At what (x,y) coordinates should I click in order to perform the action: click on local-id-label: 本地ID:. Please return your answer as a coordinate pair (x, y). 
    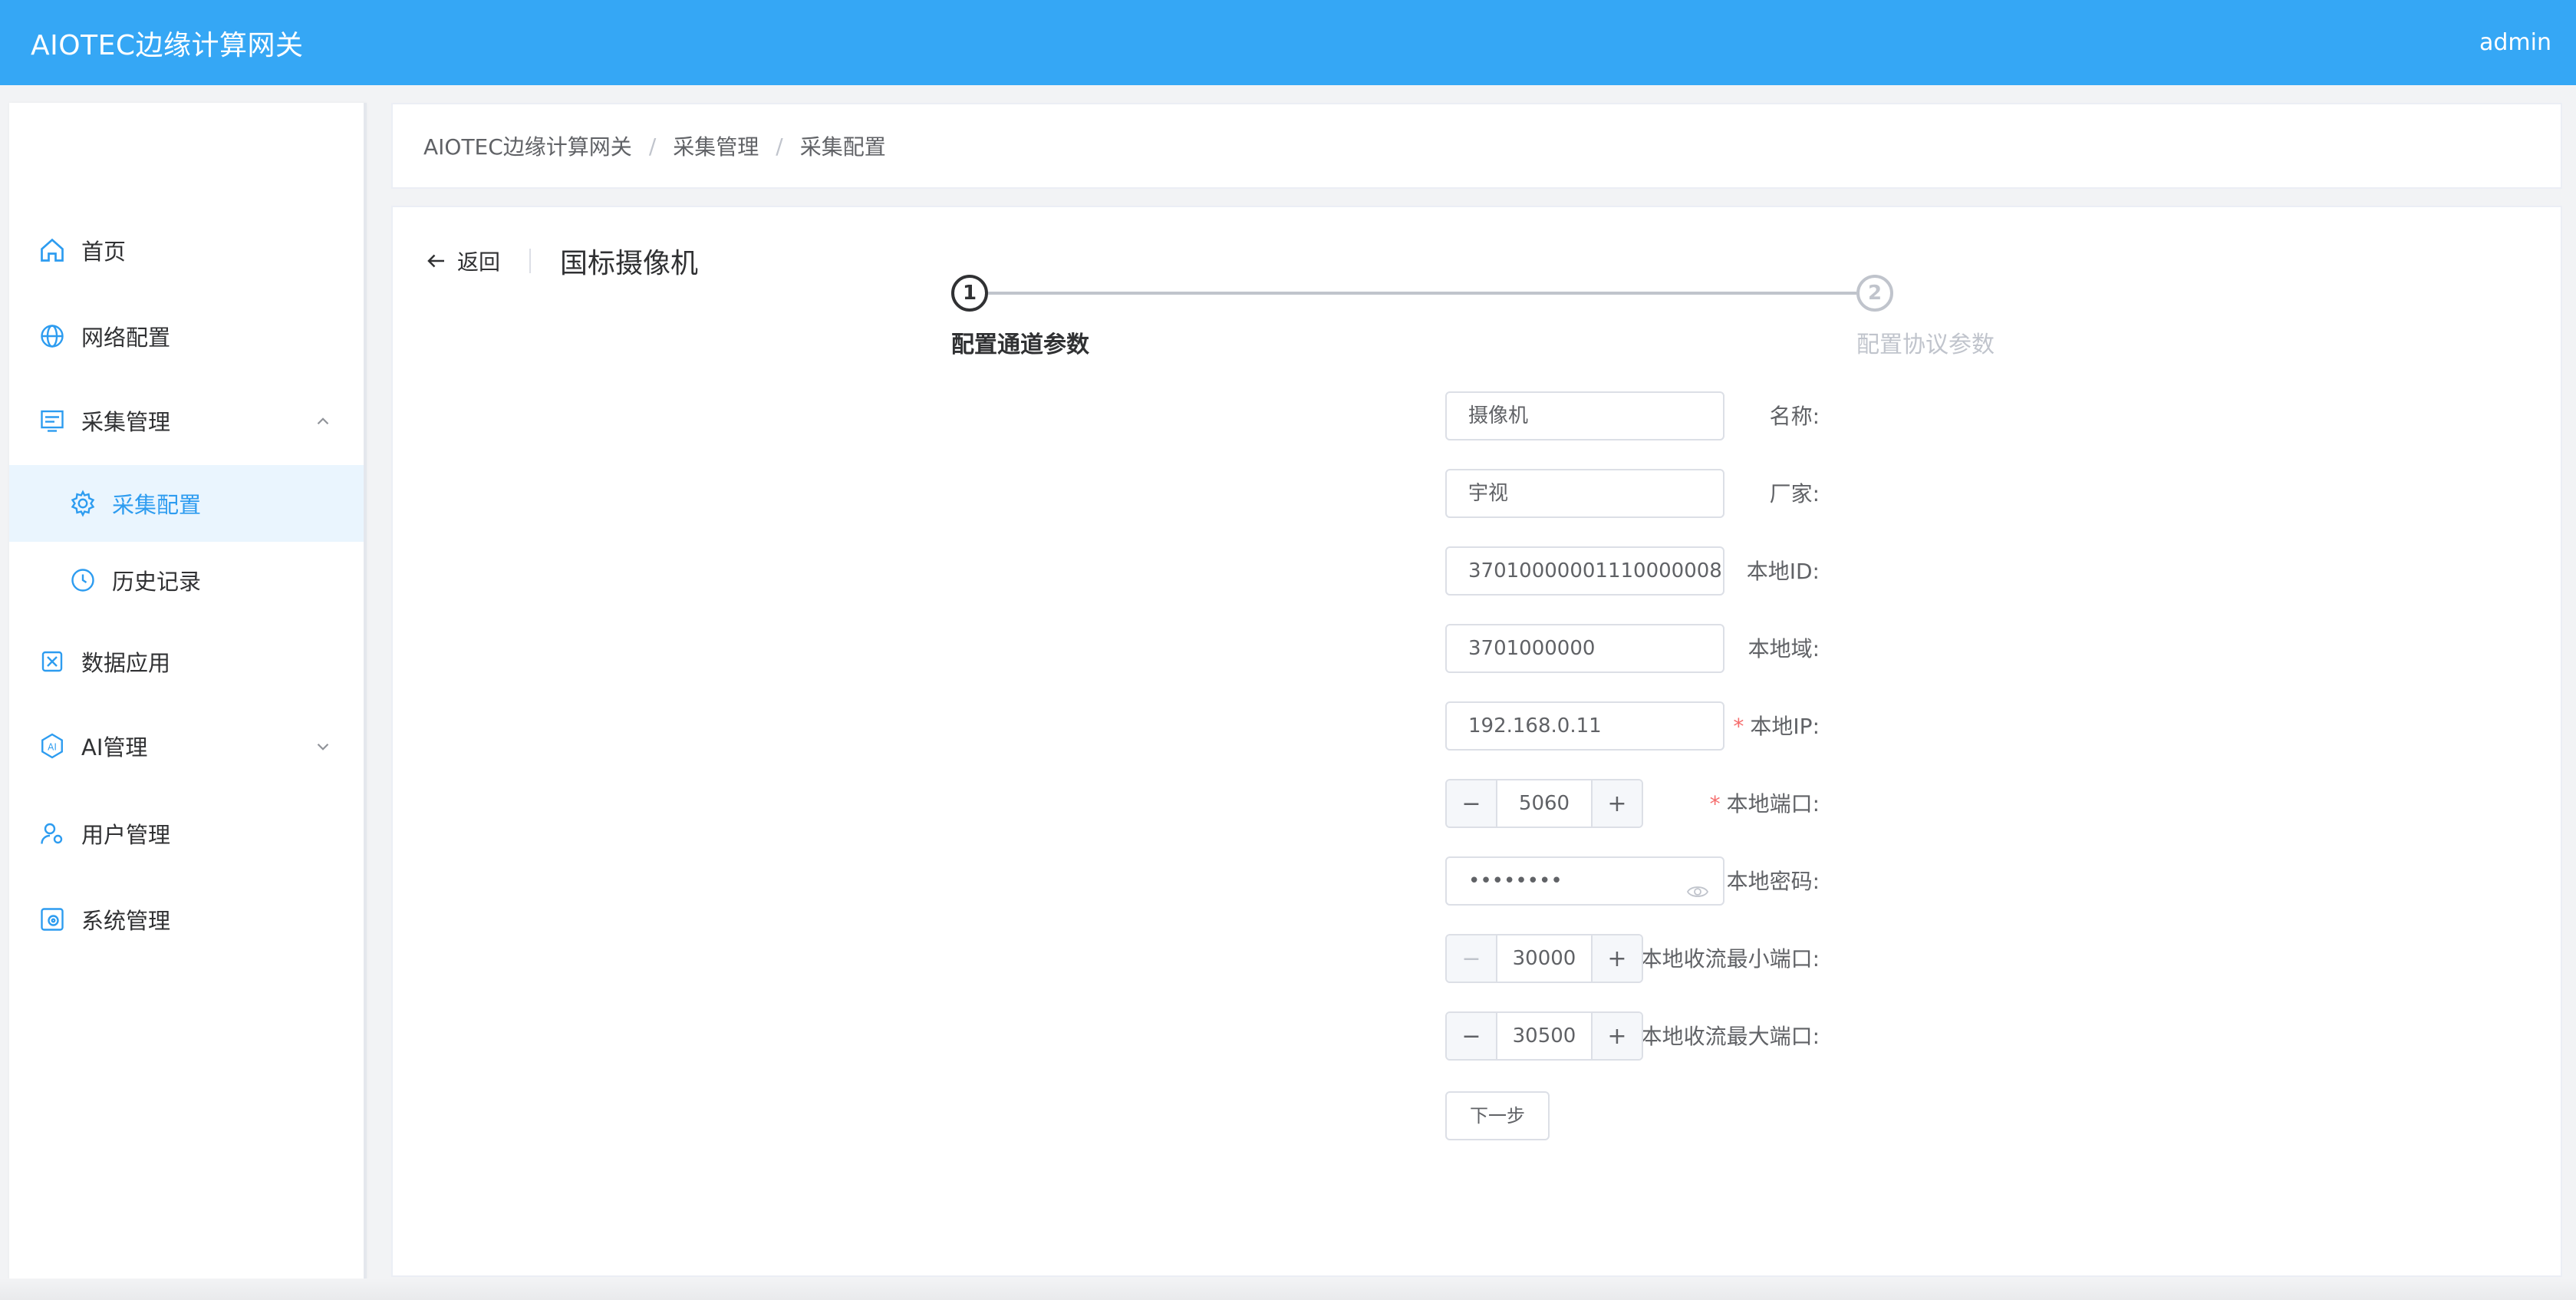
    Looking at the image, I should click on (1783, 571).